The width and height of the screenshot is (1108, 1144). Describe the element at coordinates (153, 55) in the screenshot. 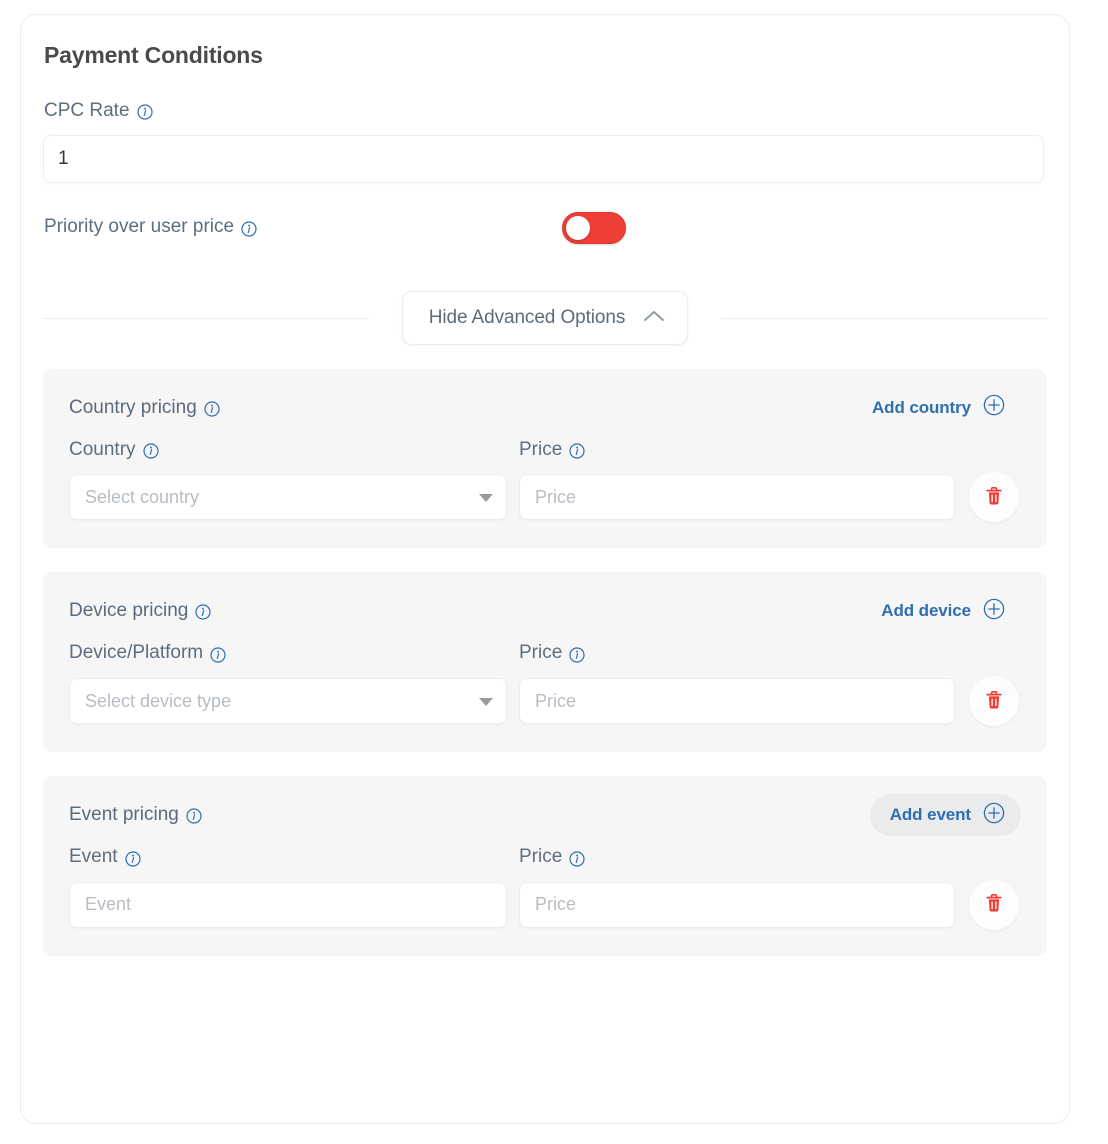

I see `page-title: Payment Conditions` at that location.